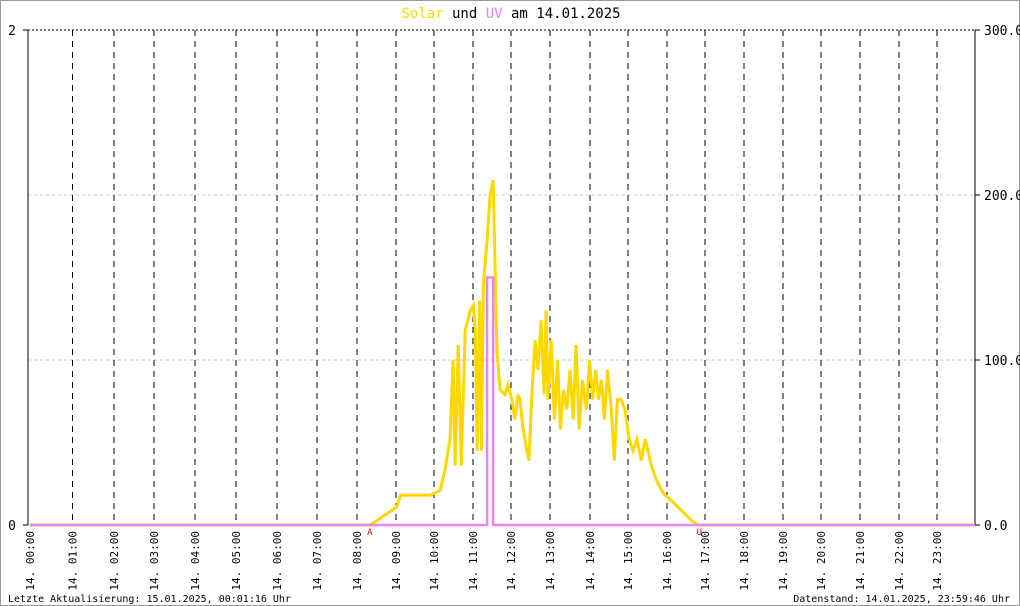  Describe the element at coordinates (370, 533) in the screenshot. I see `sun-marker-a: A` at that location.